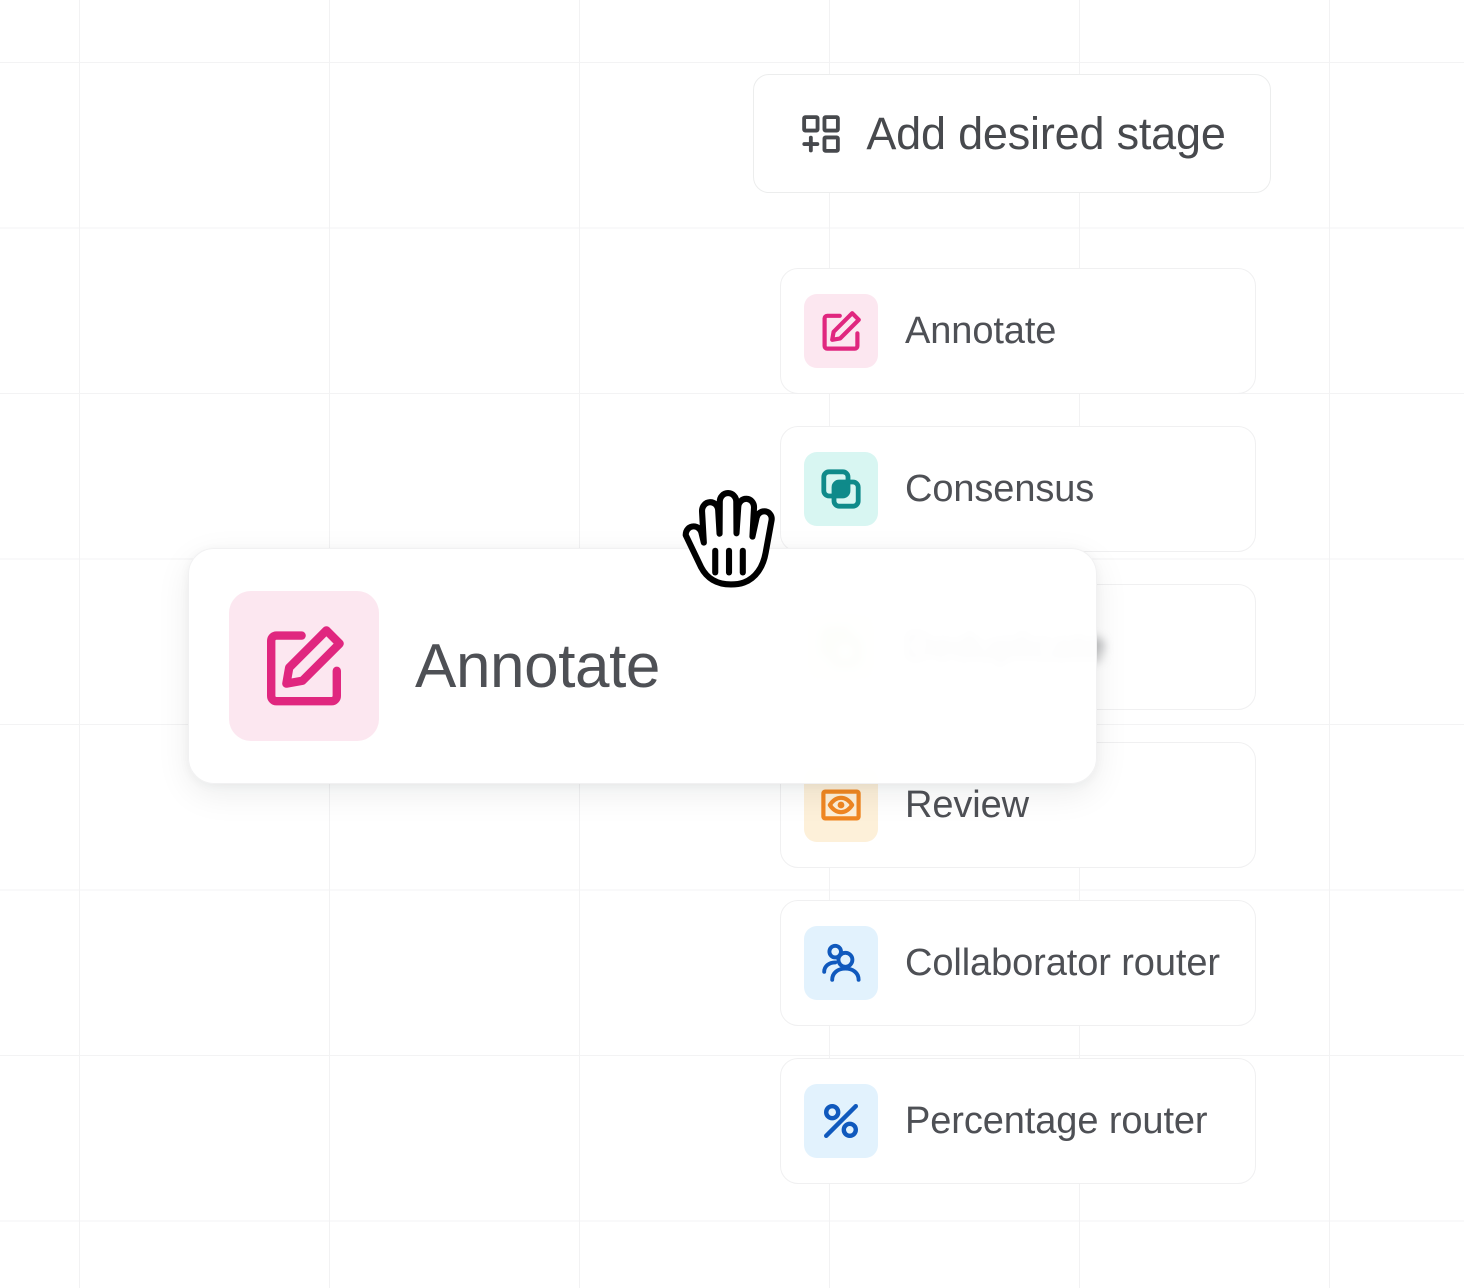 This screenshot has width=1464, height=1288. I want to click on stage-item-annotate: Annotate, so click(1018, 331).